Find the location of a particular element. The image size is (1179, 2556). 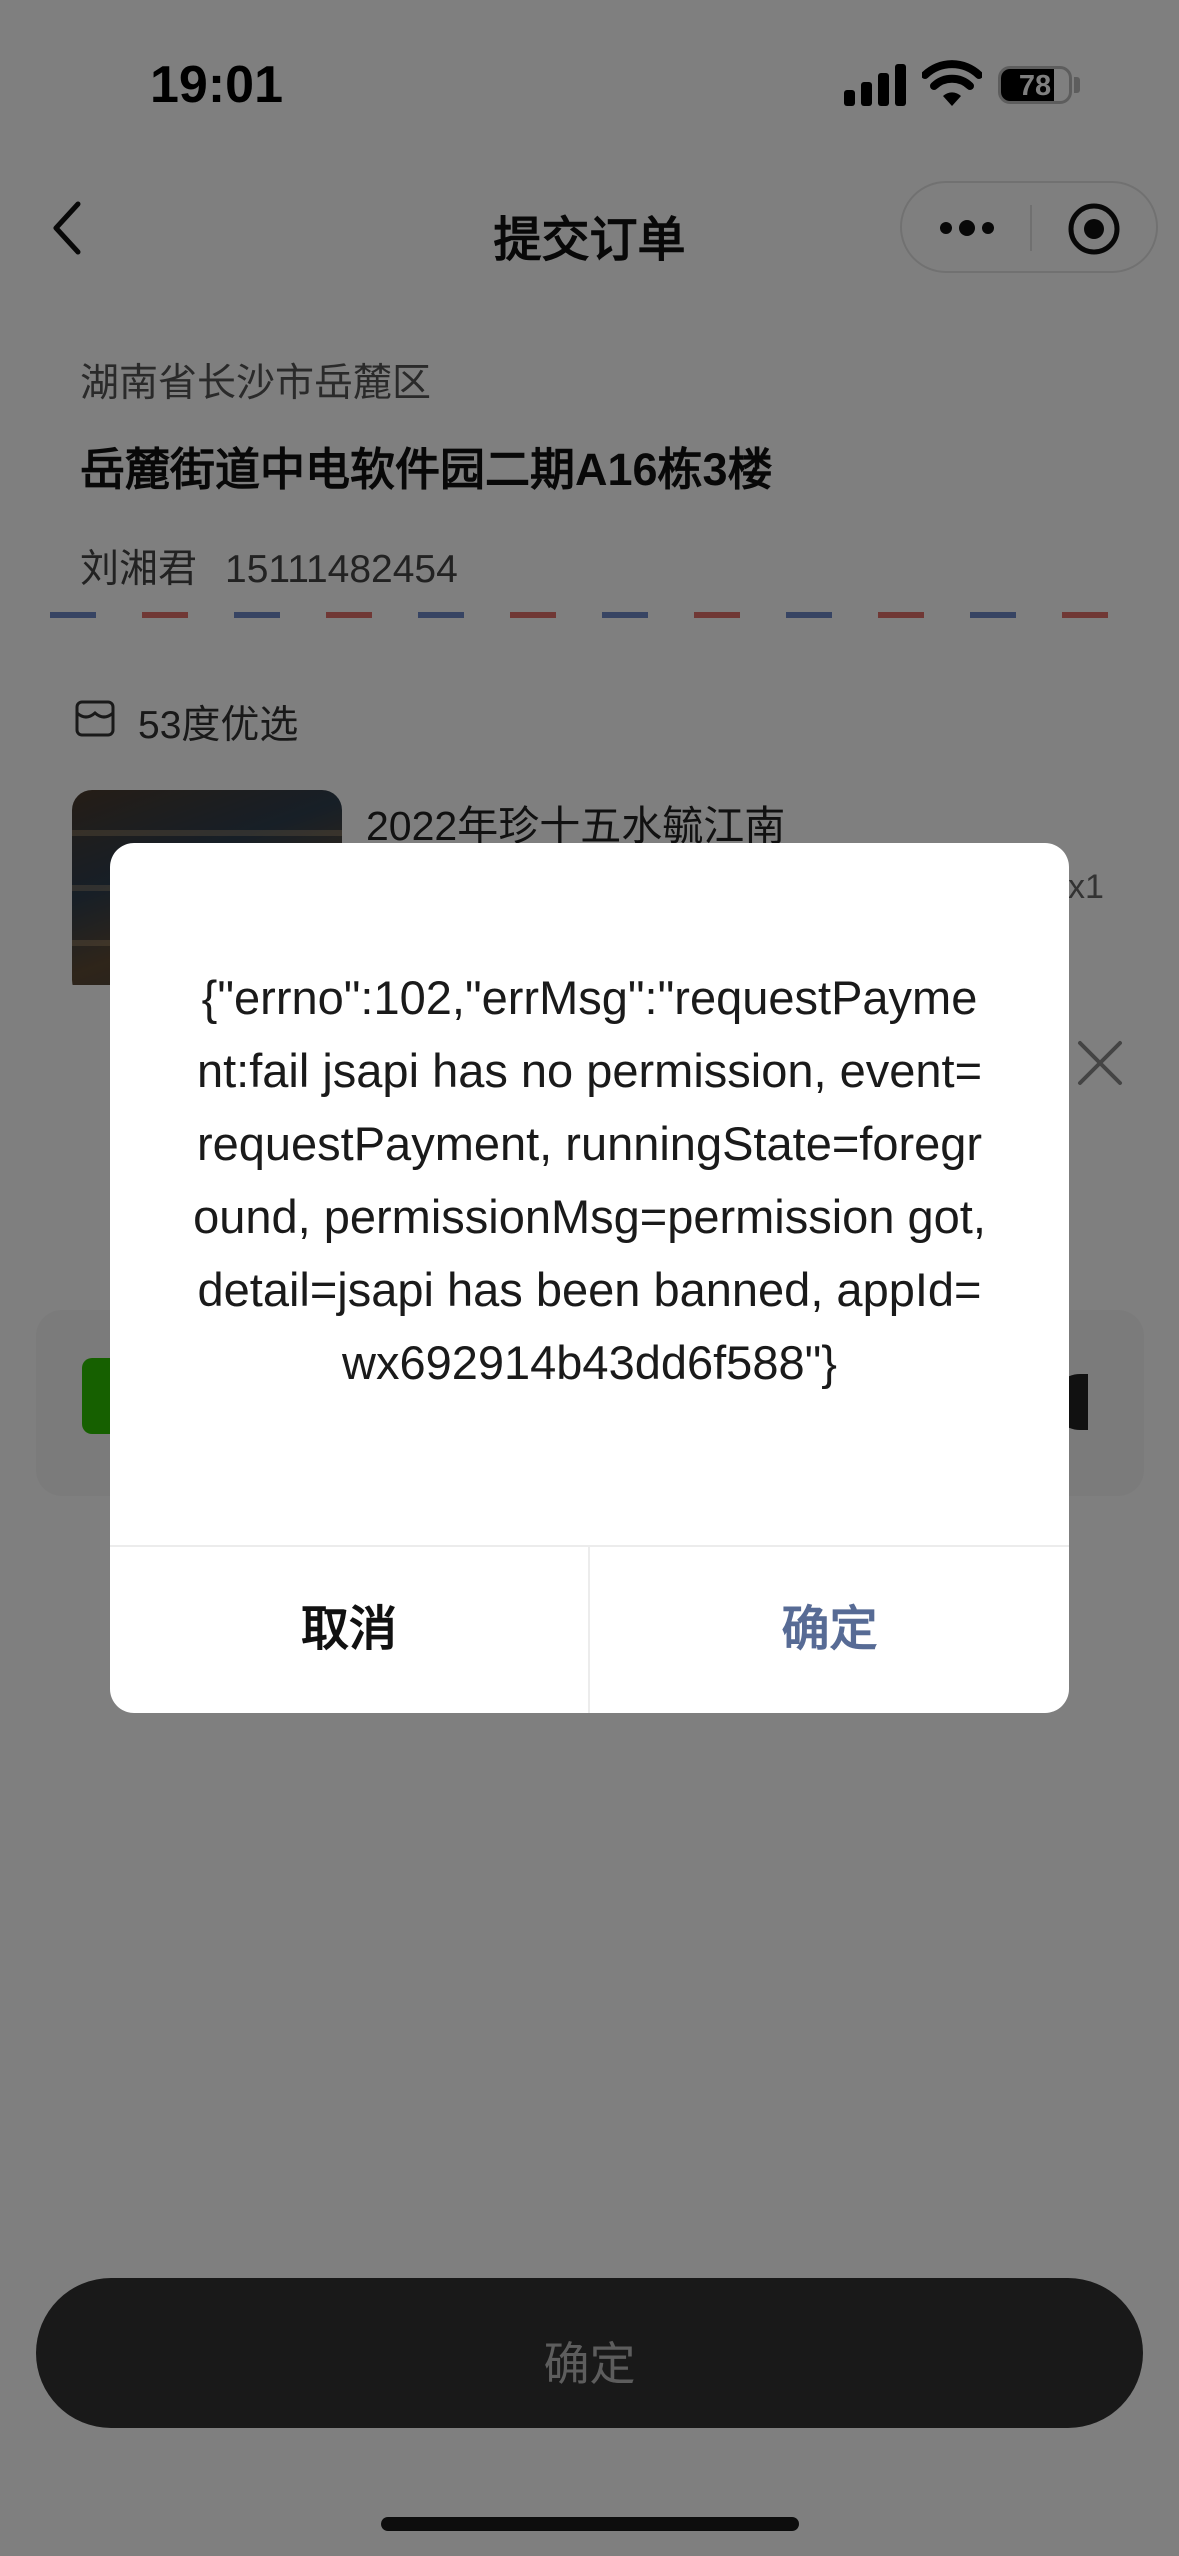

ok-button: 确定 is located at coordinates (829, 1630).